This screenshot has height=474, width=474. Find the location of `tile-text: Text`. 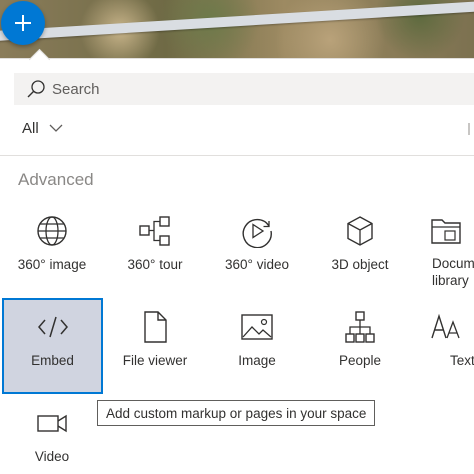

tile-text: Text is located at coordinates (444, 345).